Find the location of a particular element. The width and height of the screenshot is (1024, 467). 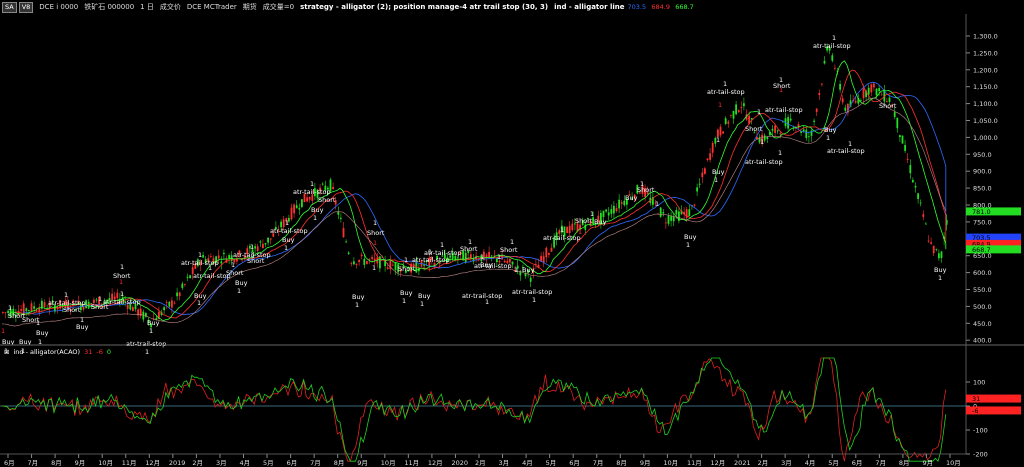

indicator-label: ind - alligator line is located at coordinates (589, 7).